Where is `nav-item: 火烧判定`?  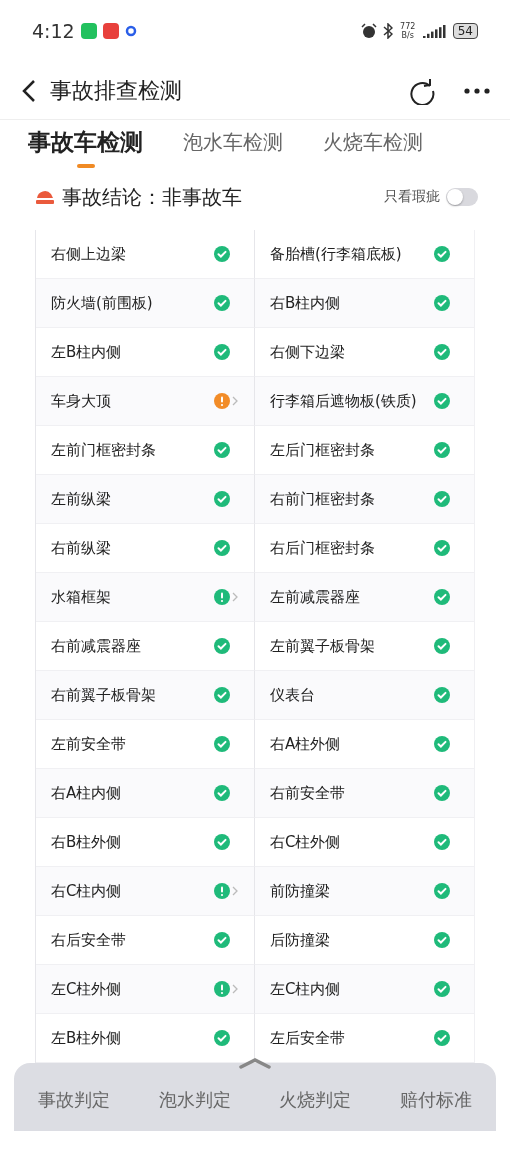 nav-item: 火烧判定 is located at coordinates (315, 1100).